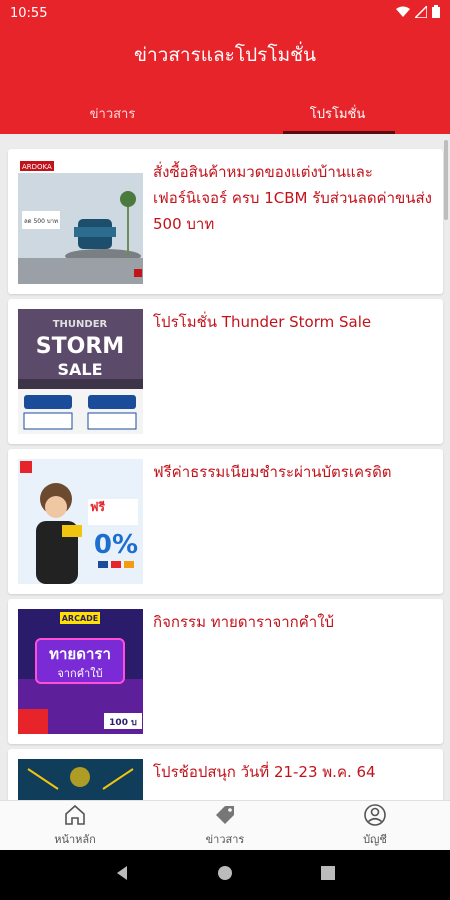  I want to click on tab-bar: ข่าวสาร โปรโมชั่น, so click(225, 113).